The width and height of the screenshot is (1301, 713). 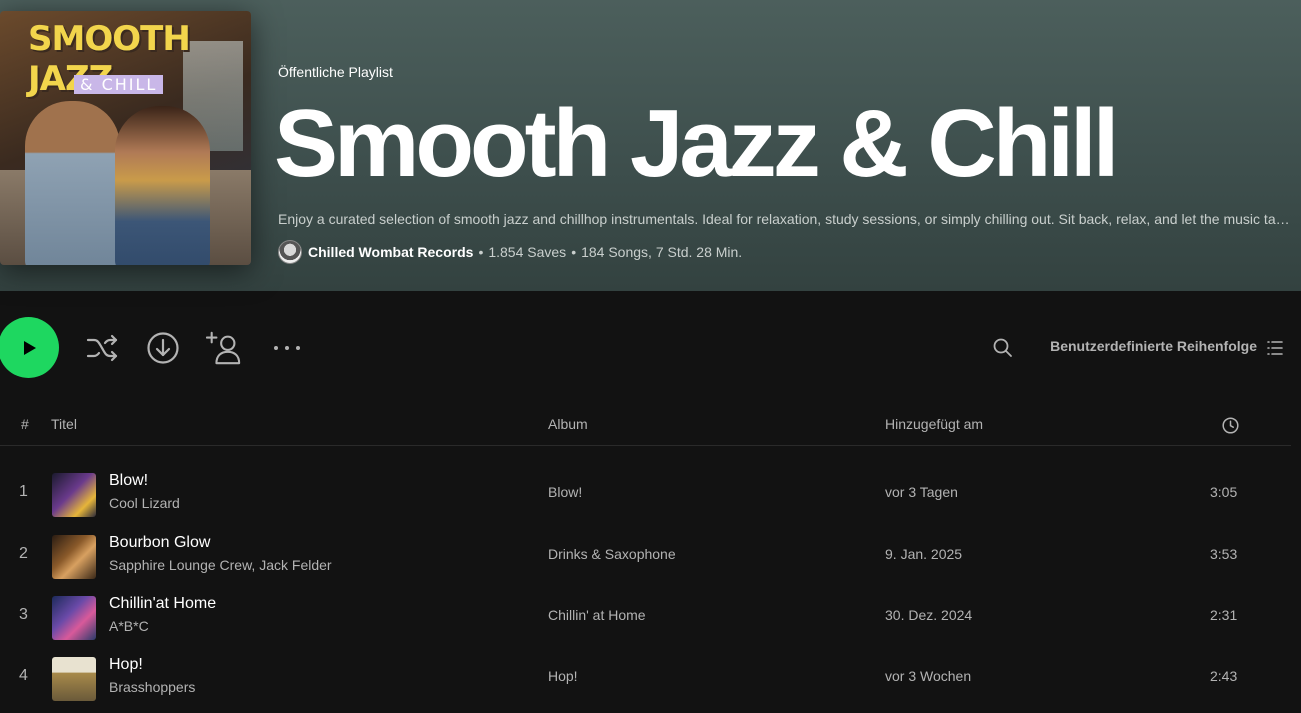 I want to click on shuffle-button, so click(x=102, y=348).